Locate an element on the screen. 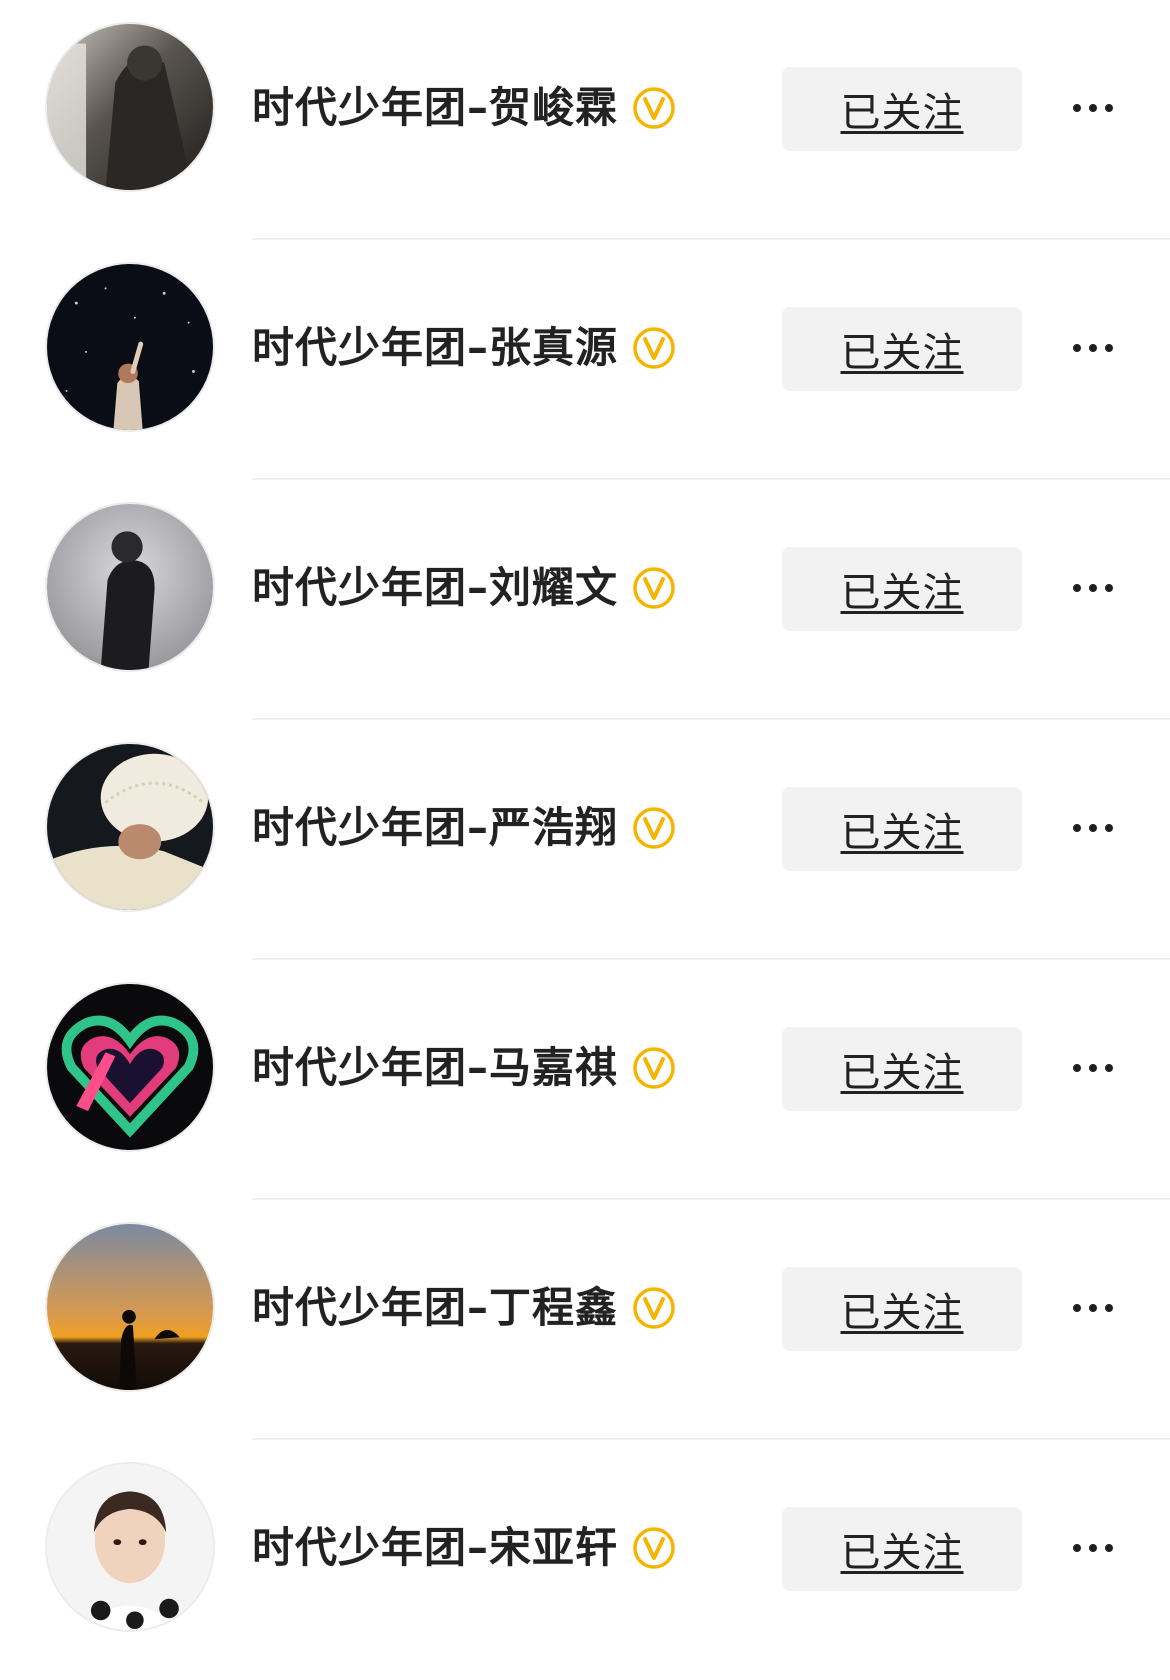  list-item: 时代少年团–宋亚轩 已关注 is located at coordinates (585, 1560).